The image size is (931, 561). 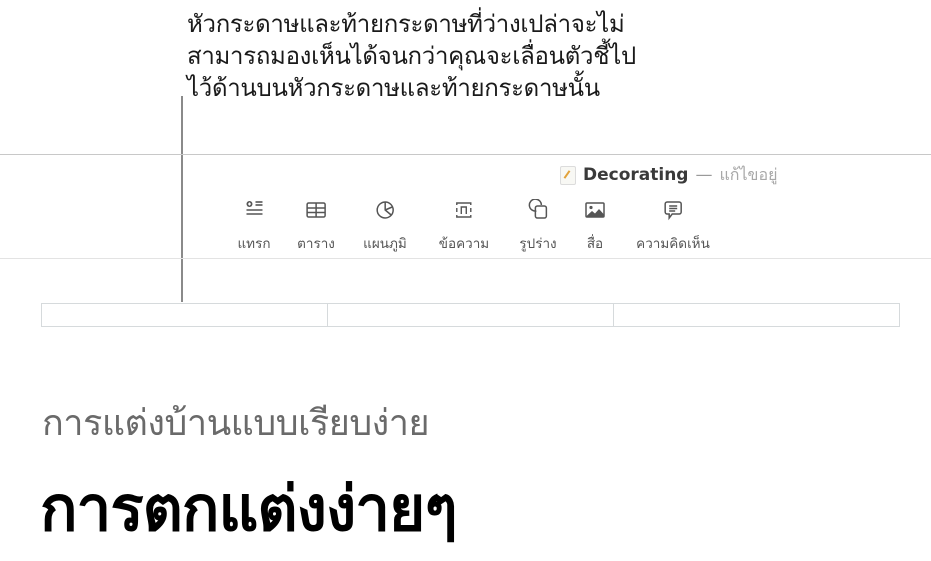 I want to click on header-field-left, so click(x=185, y=315).